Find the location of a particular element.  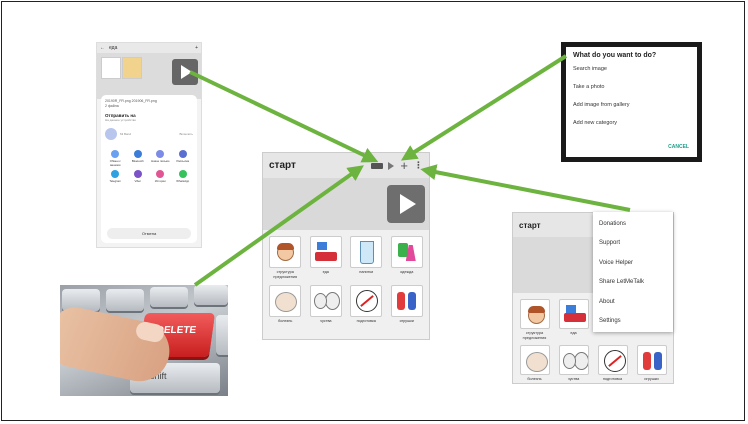

category-tile: напитки is located at coordinates (366, 257).